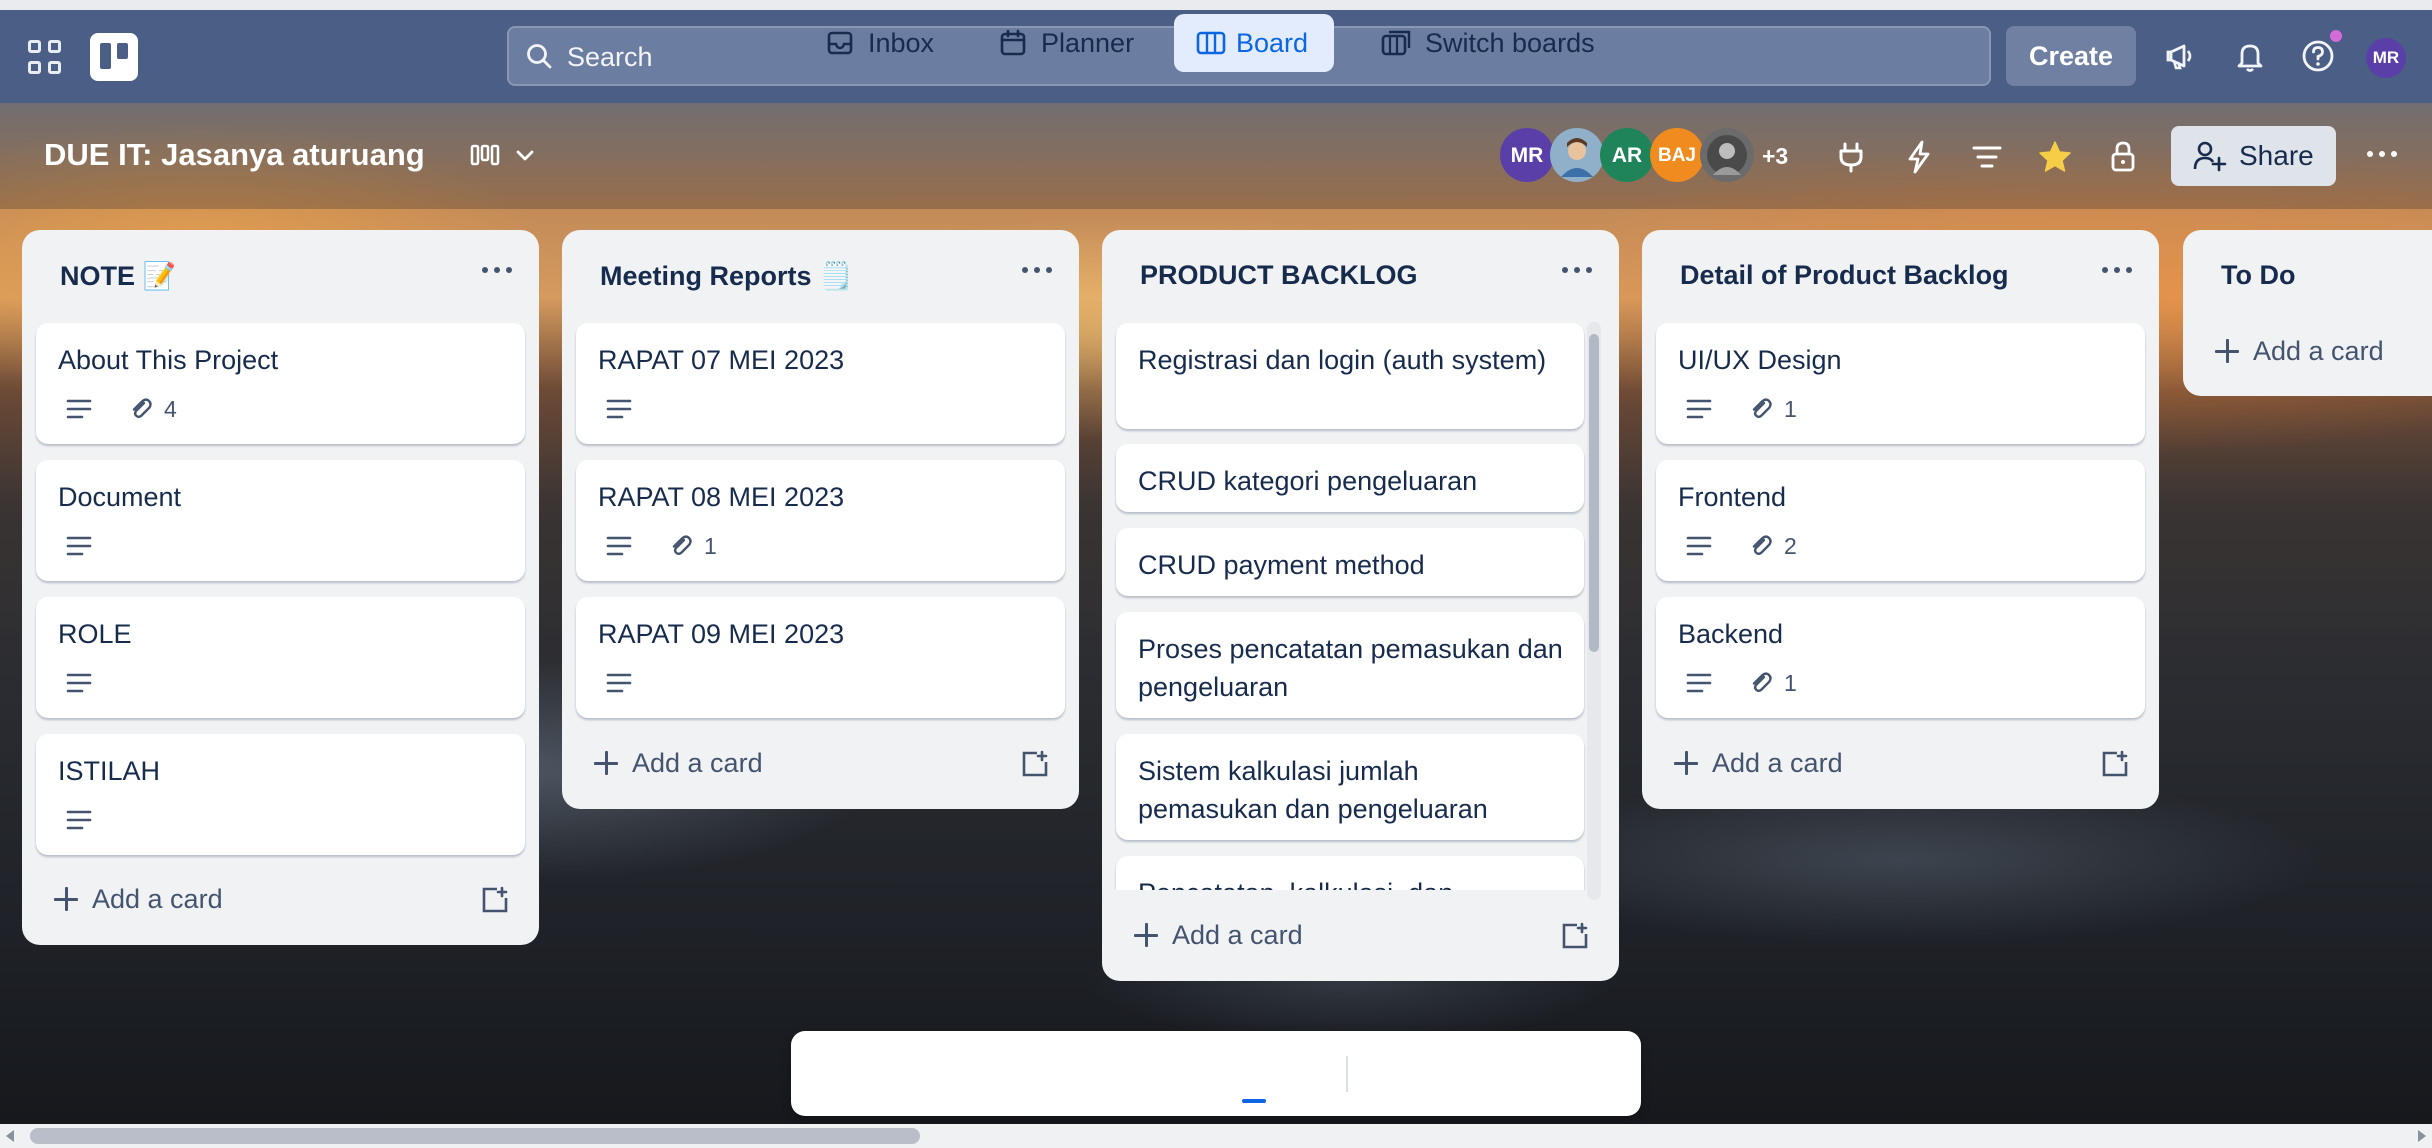 The width and height of the screenshot is (2432, 1148). Describe the element at coordinates (45, 57) in the screenshot. I see `apps-grid-icon` at that location.